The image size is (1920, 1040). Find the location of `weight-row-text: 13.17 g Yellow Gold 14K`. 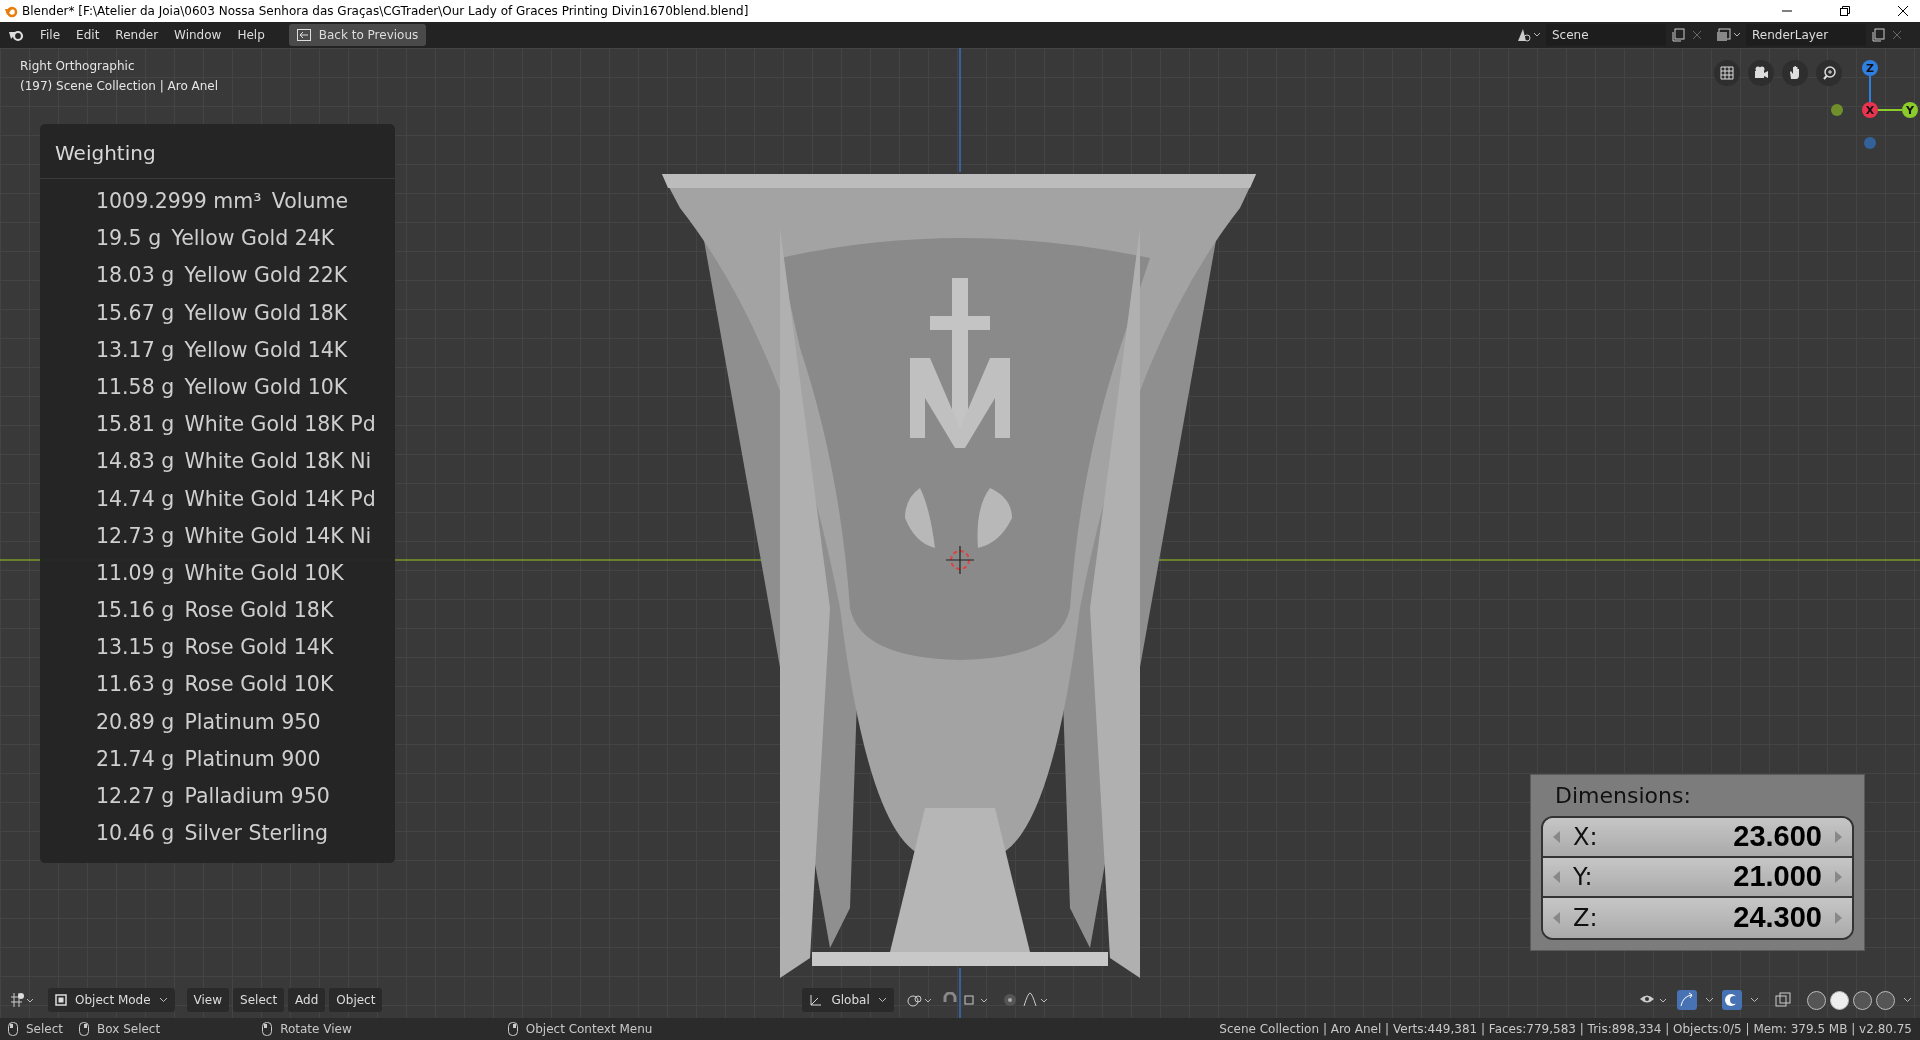

weight-row-text: 13.17 g Yellow Gold 14K is located at coordinates (222, 350).